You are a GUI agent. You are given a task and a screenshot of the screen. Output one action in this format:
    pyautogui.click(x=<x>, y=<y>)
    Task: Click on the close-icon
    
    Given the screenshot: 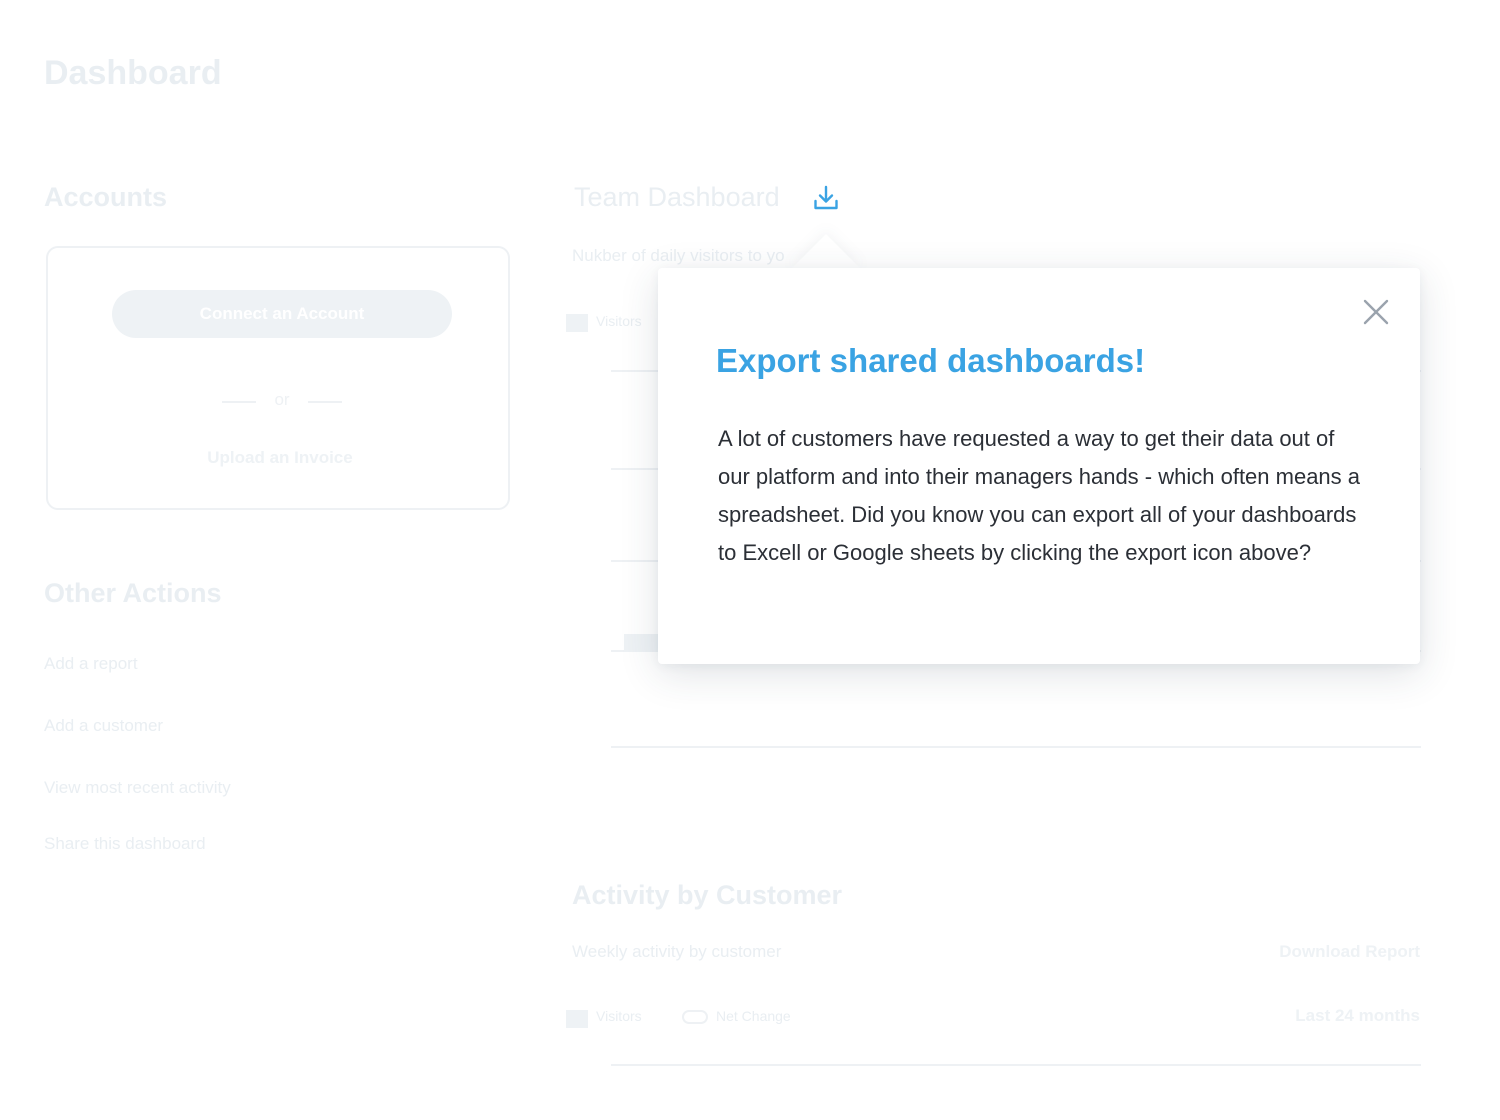 What is the action you would take?
    pyautogui.click(x=1376, y=312)
    